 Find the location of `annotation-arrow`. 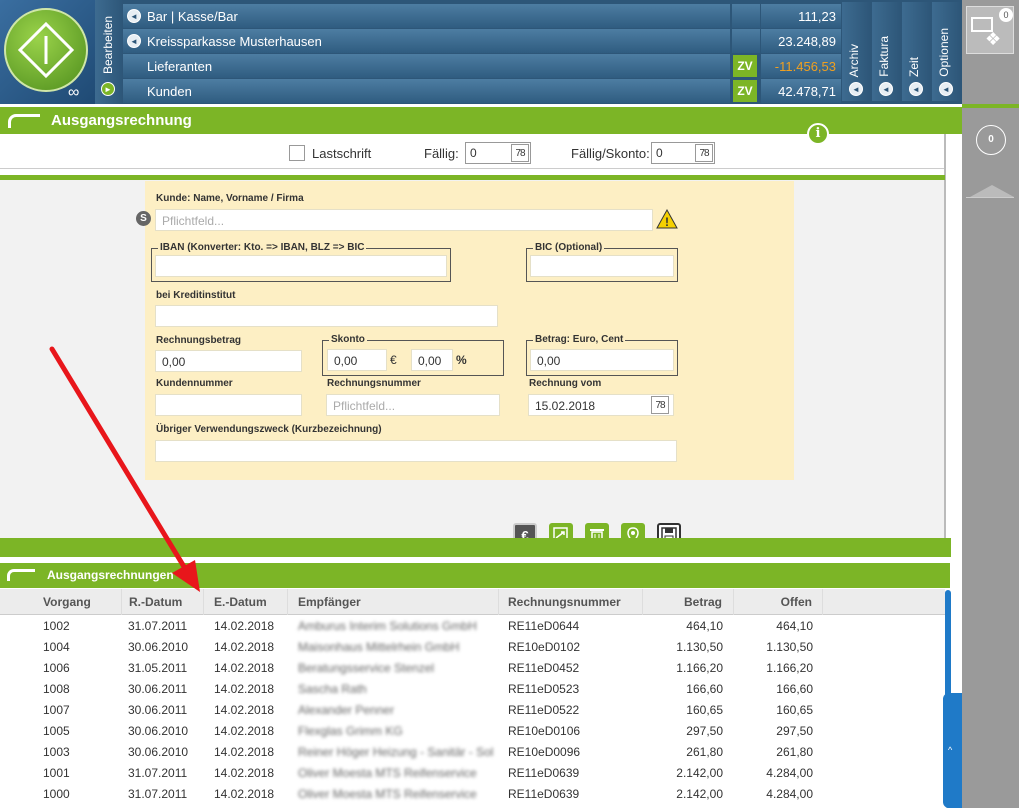

annotation-arrow is located at coordinates (124, 469).